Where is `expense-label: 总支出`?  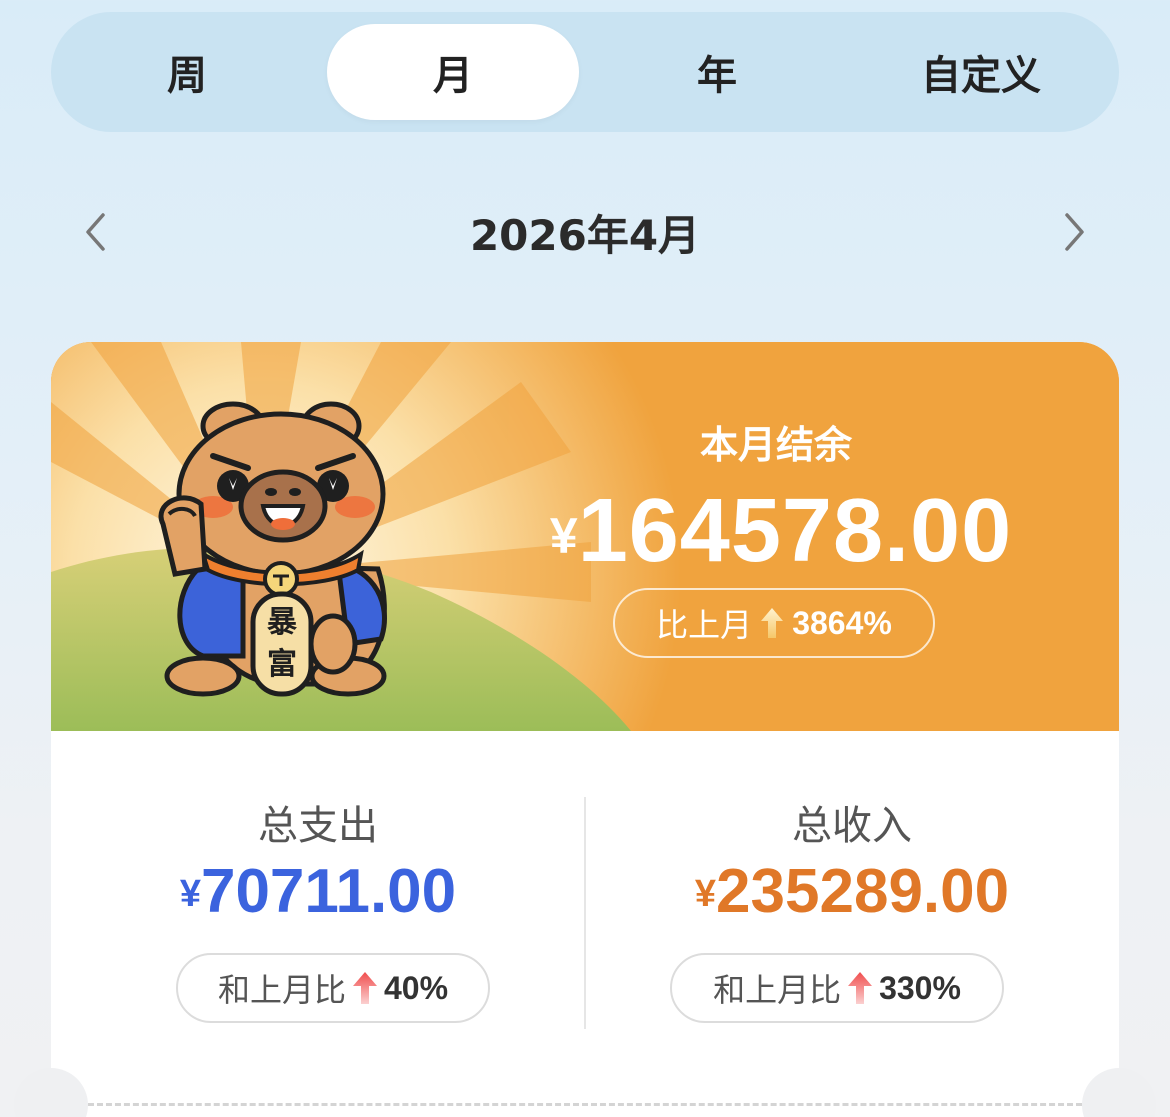 expense-label: 总支出 is located at coordinates (318, 826).